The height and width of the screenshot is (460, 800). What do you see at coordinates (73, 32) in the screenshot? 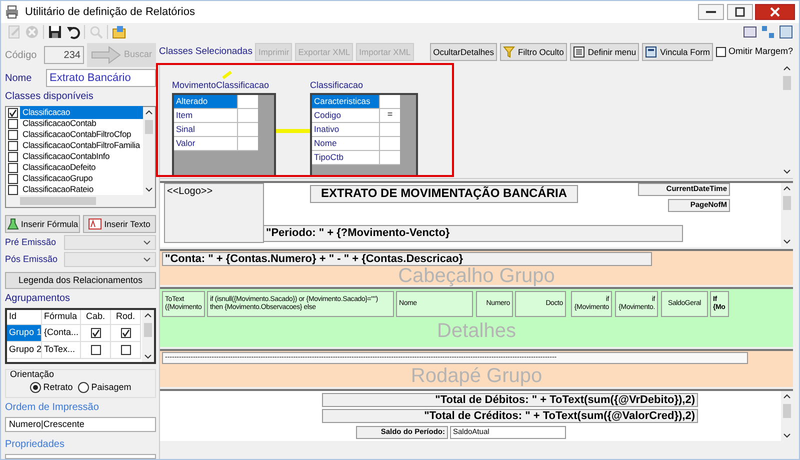
I see `undo-icon` at bounding box center [73, 32].